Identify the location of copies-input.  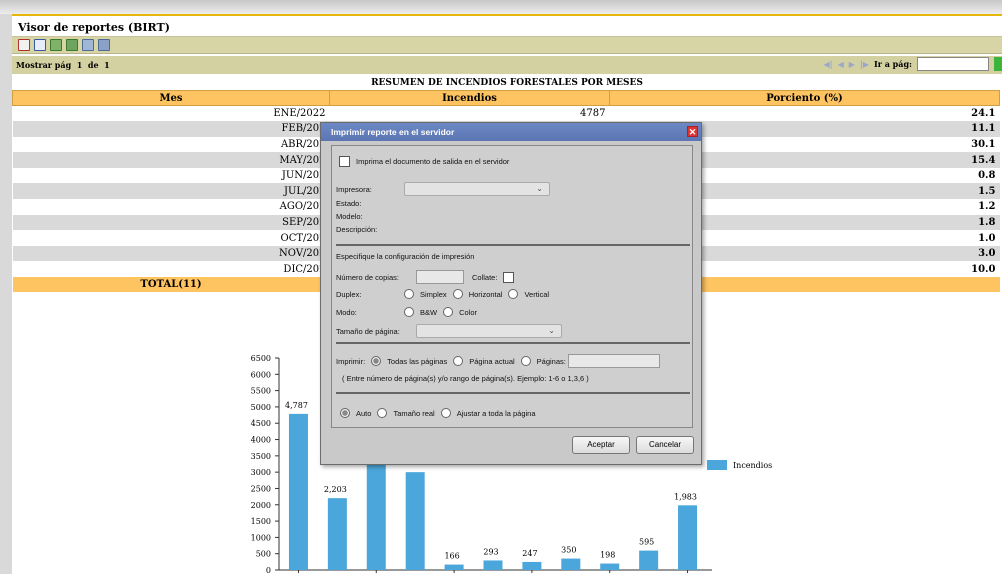
(440, 277).